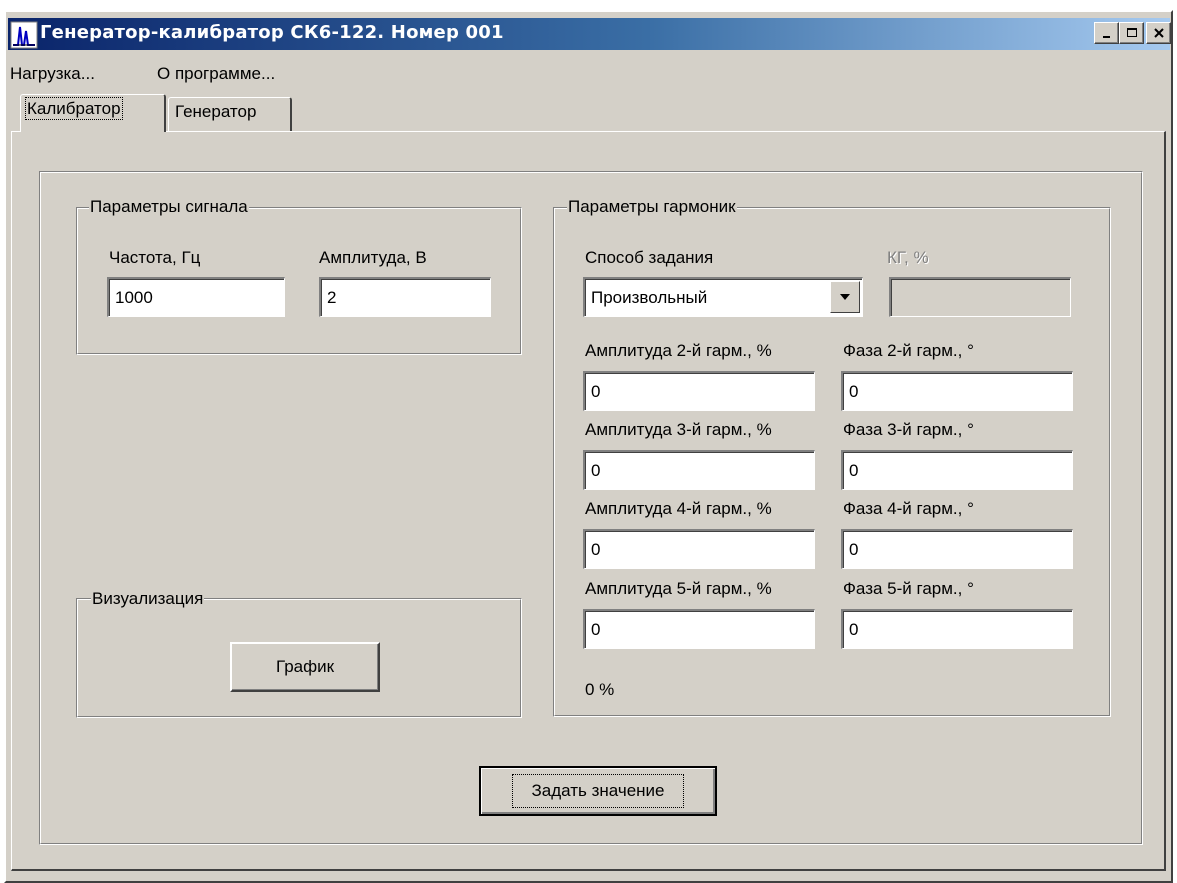 The width and height of the screenshot is (1177, 883). Describe the element at coordinates (908, 257) in the screenshot. I see `kg-label: КГ, %` at that location.